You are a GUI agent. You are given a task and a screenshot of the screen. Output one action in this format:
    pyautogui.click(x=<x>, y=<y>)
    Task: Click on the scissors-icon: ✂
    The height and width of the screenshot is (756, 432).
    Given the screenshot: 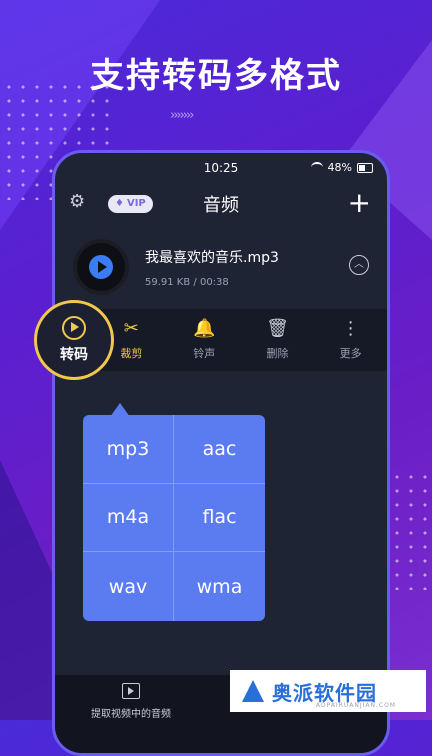 What is the action you would take?
    pyautogui.click(x=131, y=328)
    